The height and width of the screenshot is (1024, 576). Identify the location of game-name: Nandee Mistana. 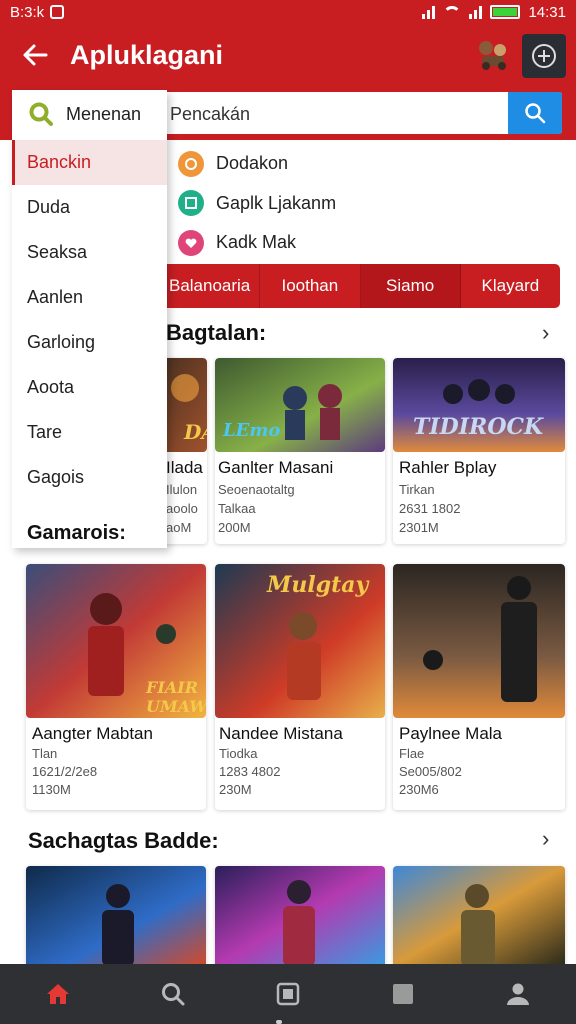
(281, 733).